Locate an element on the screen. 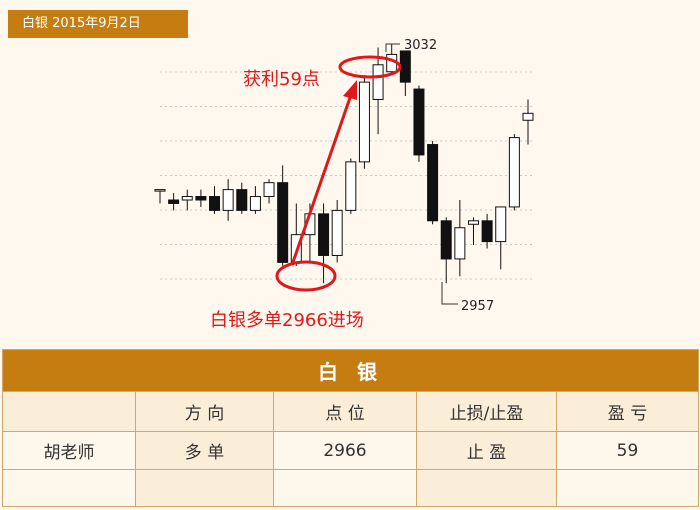 The width and height of the screenshot is (700, 510). header-price: 点 位 is located at coordinates (345, 411).